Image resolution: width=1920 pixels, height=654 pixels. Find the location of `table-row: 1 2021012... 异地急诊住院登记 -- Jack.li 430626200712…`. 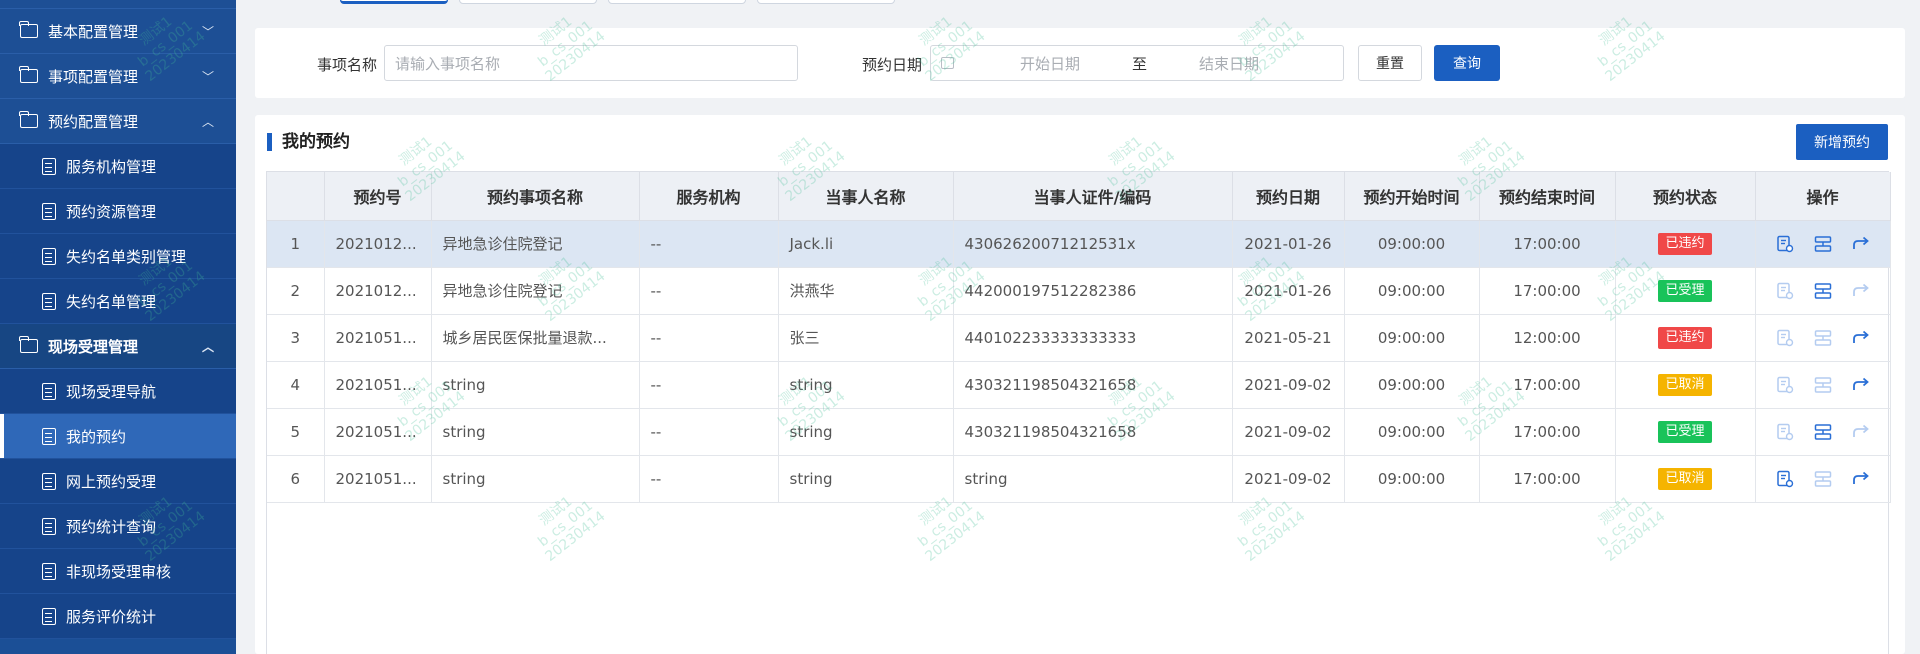

table-row: 1 2021012... 异地急诊住院登记 -- Jack.li 430626200712… is located at coordinates (1079, 244).